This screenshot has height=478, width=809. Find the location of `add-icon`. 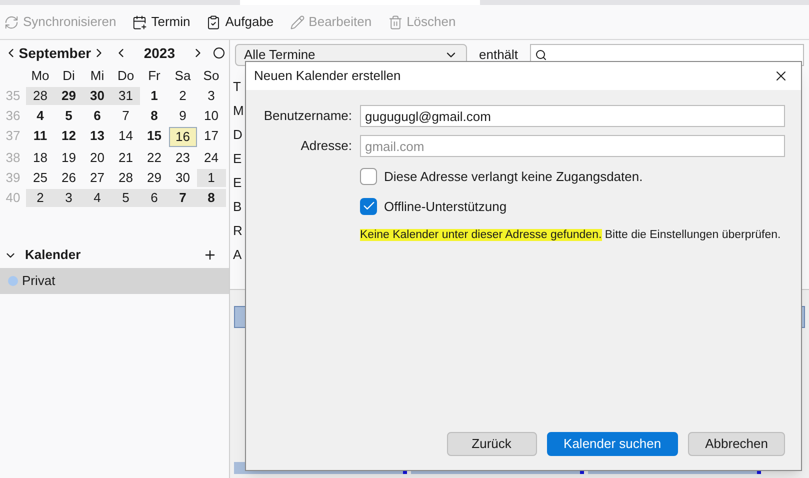

add-icon is located at coordinates (210, 255).